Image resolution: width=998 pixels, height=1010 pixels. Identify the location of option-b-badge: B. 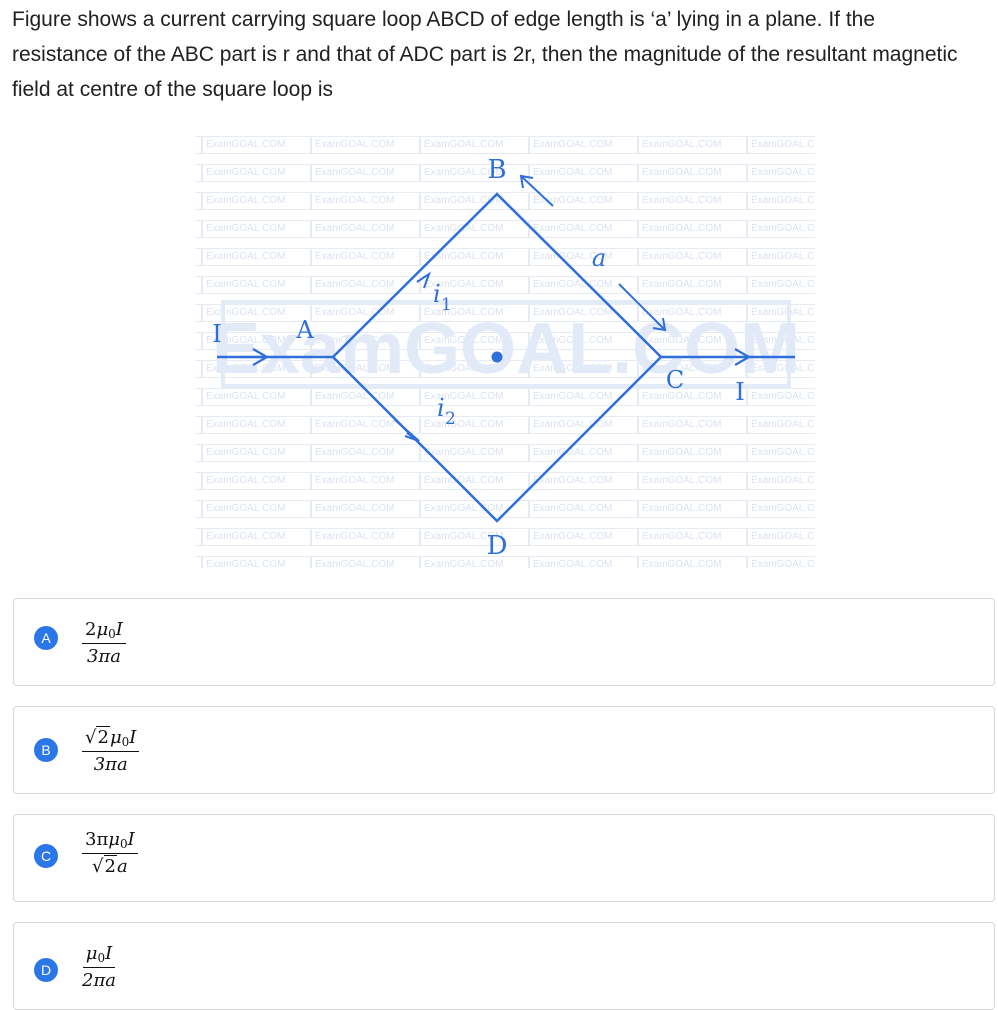
(46, 750).